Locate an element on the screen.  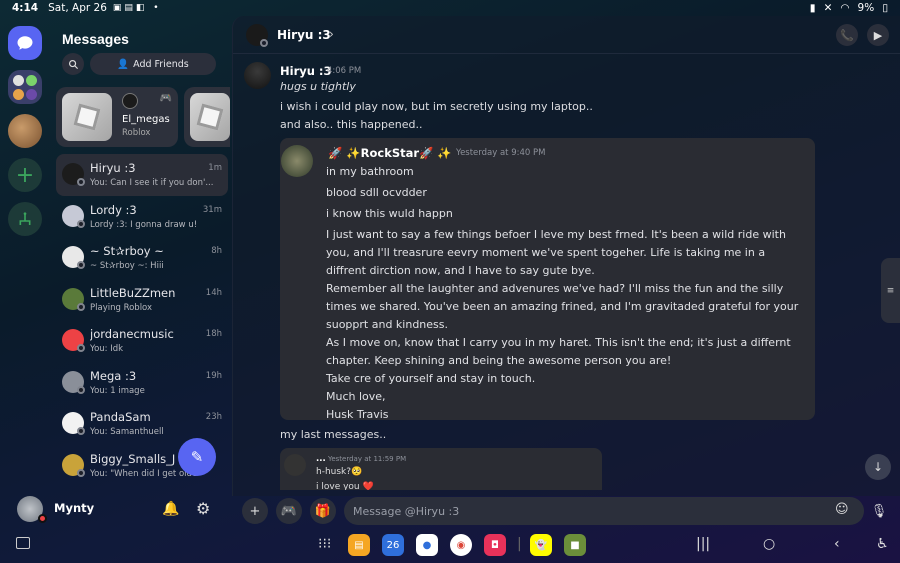
recent-apps-icon: ||| is located at coordinates (703, 544).